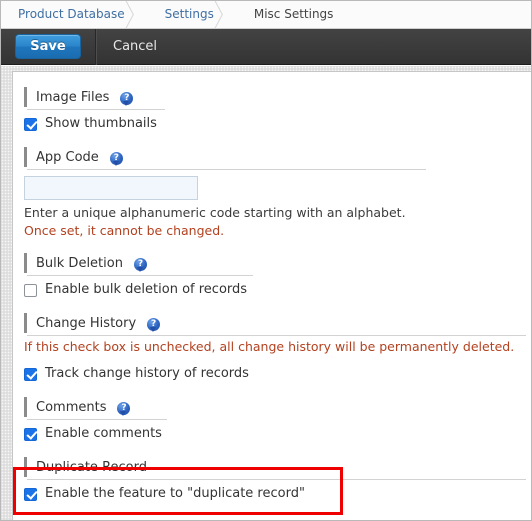  What do you see at coordinates (277, 158) in the screenshot?
I see `section-header-app-code: App Code ?` at bounding box center [277, 158].